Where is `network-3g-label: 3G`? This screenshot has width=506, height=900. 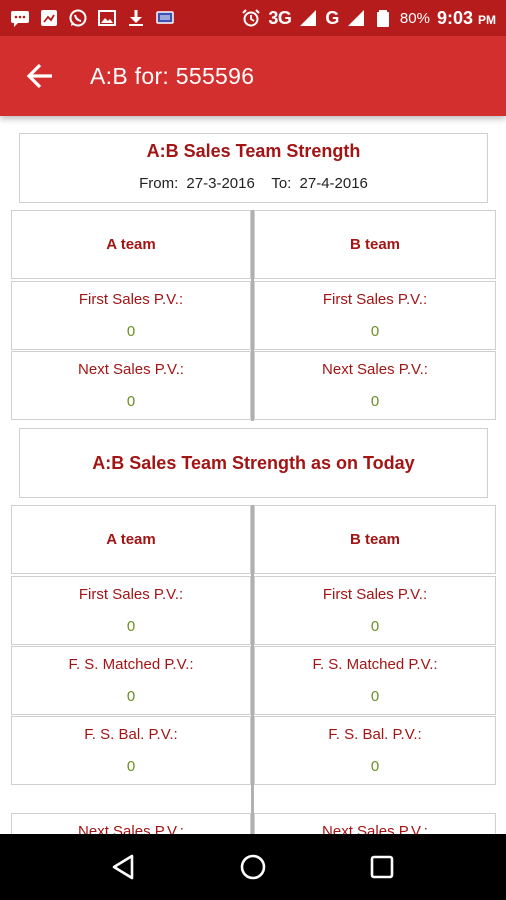 network-3g-label: 3G is located at coordinates (280, 17).